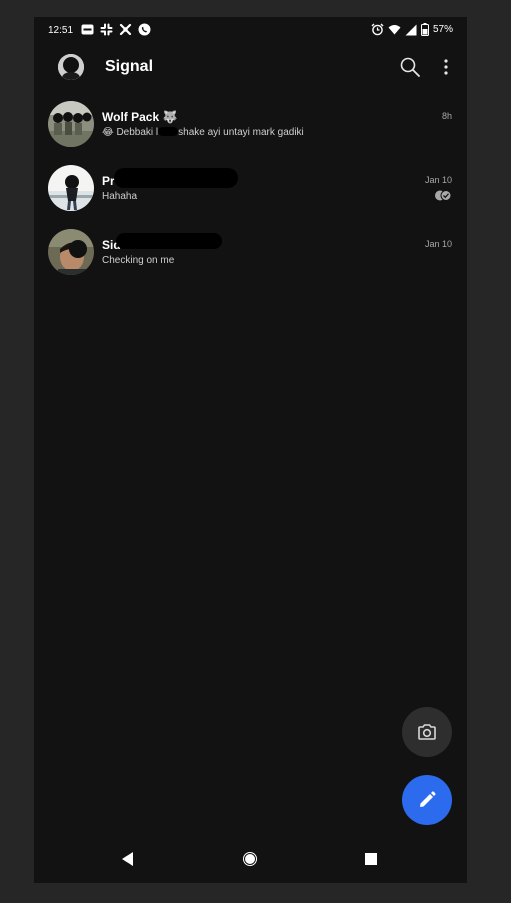 The image size is (511, 903). I want to click on battery-percent: 57%, so click(442, 29).